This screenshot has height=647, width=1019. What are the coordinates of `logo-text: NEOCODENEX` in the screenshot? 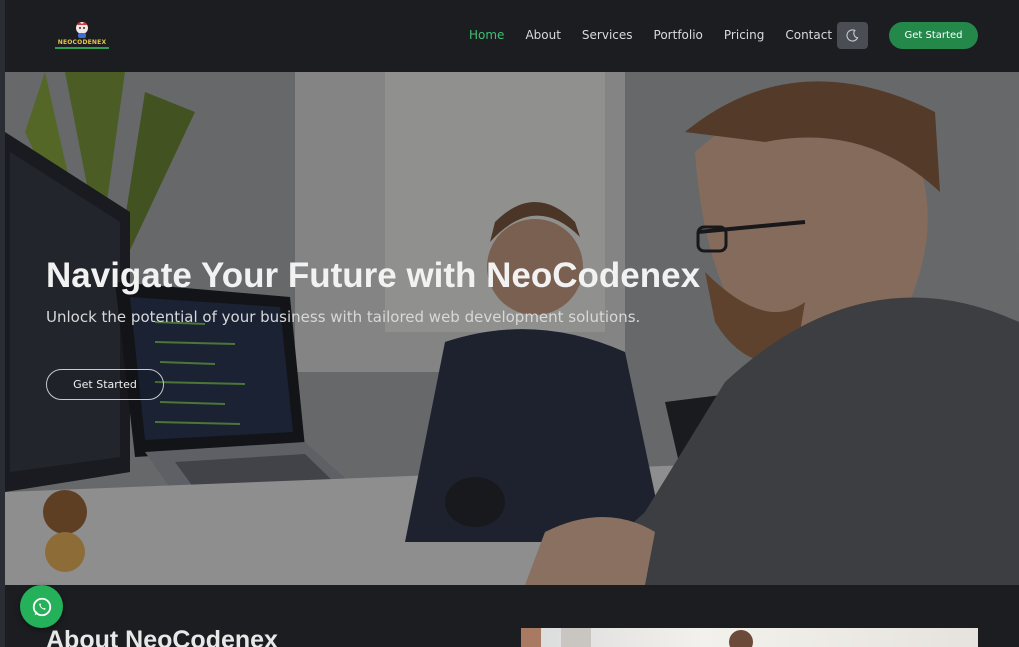 It's located at (82, 42).